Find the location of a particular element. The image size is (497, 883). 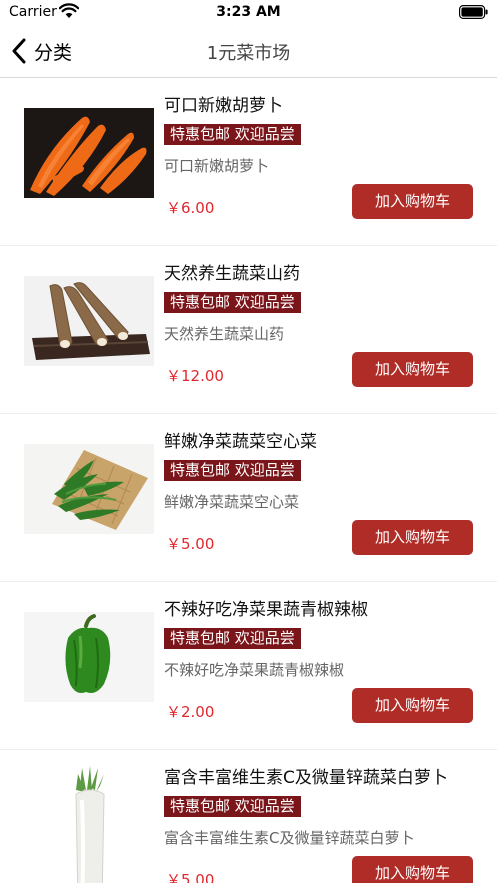

status-time: 3:23 AM is located at coordinates (248, 12).